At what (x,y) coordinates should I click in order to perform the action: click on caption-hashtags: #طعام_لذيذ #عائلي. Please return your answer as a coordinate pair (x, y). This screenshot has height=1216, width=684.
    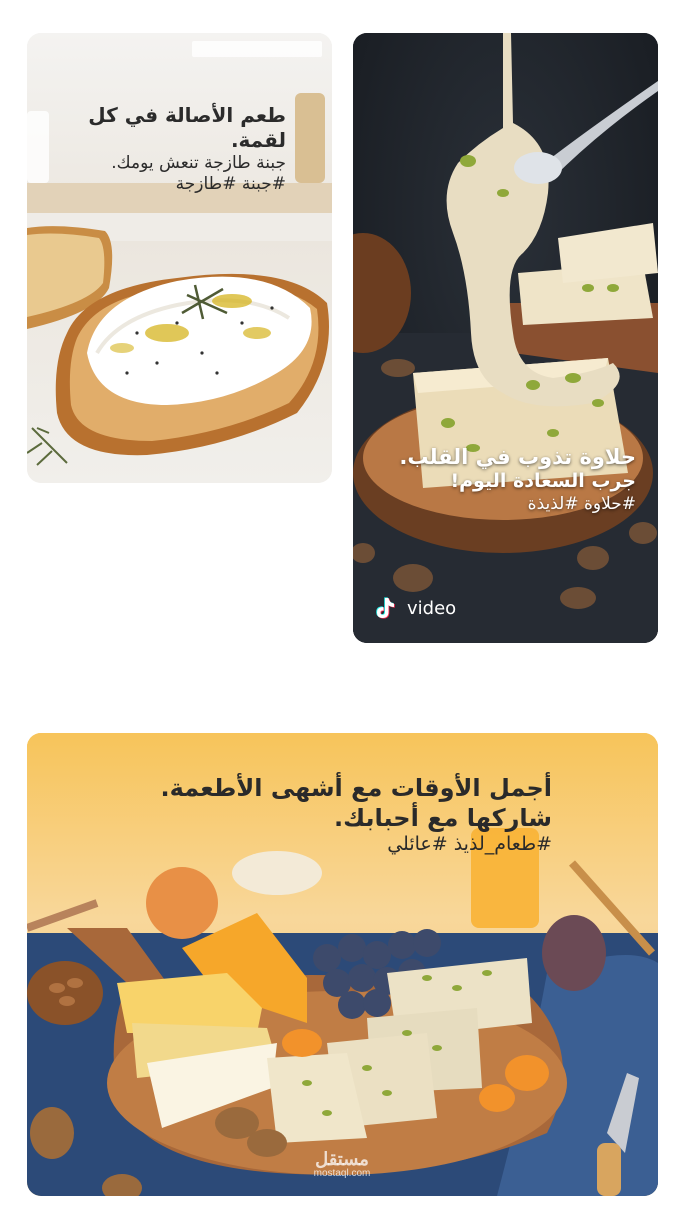
    Looking at the image, I should click on (469, 844).